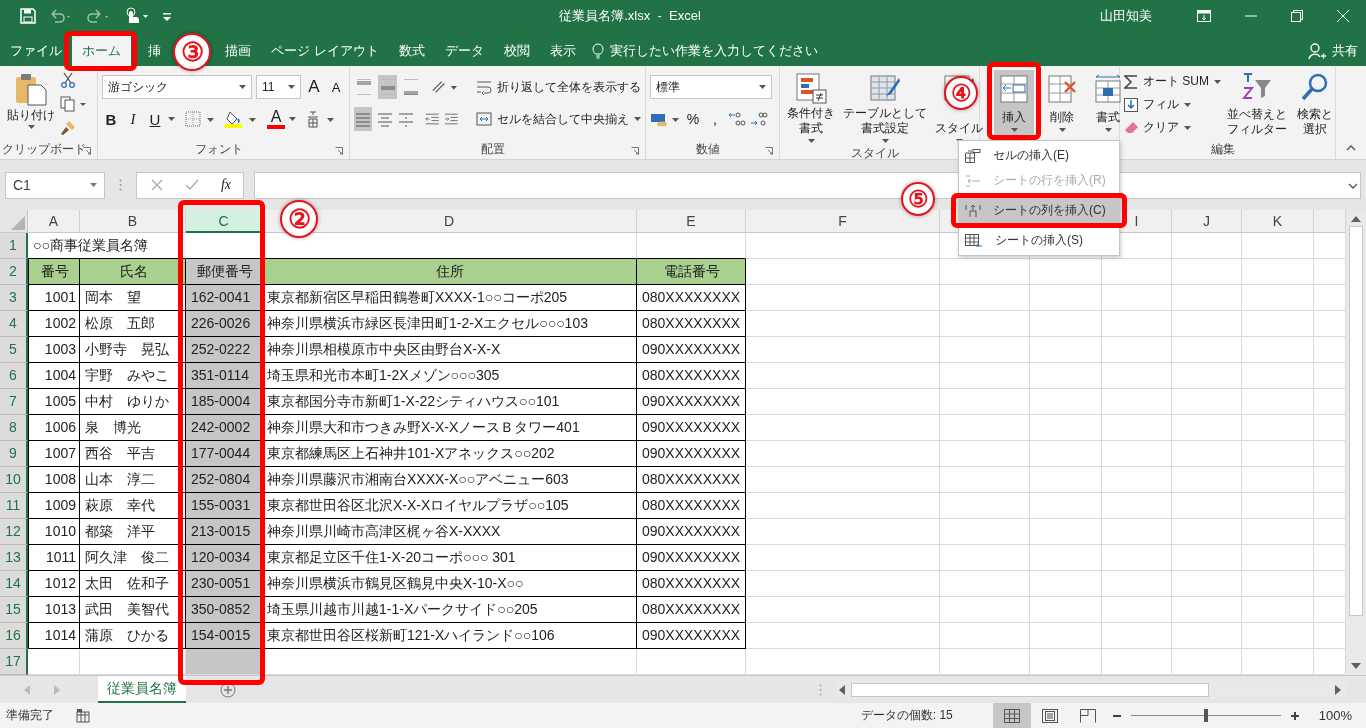 The width and height of the screenshot is (1366, 728). What do you see at coordinates (278, 87) in the screenshot?
I see `font-size-field: 11` at bounding box center [278, 87].